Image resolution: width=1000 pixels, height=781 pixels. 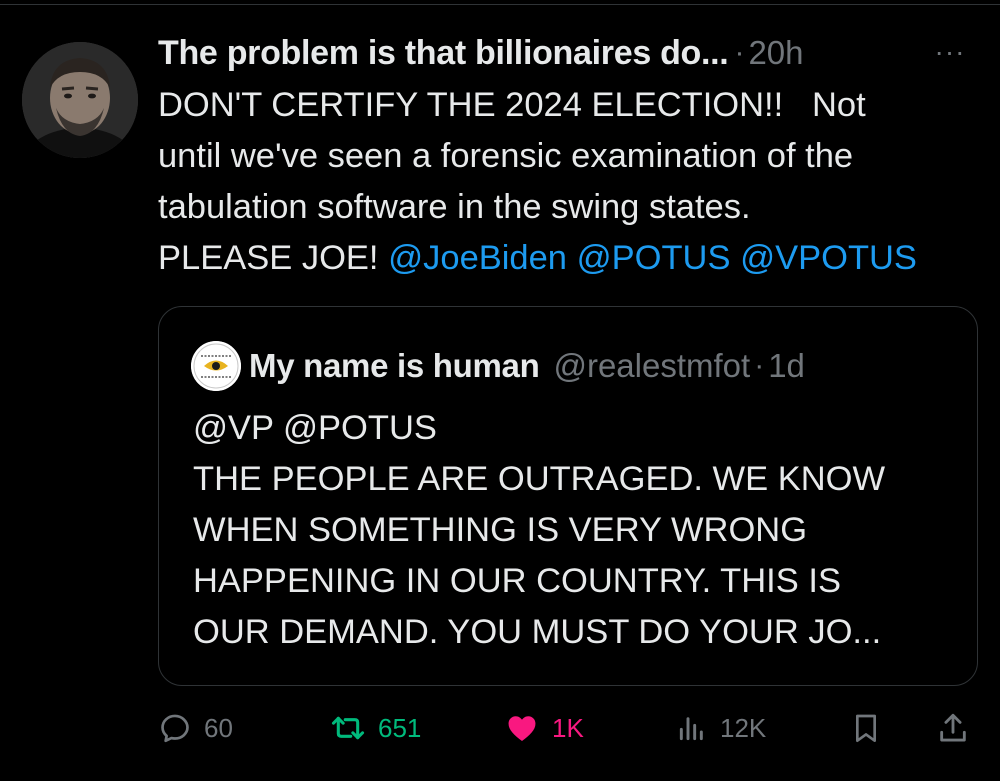 I want to click on reply-count: 60, so click(x=218, y=727).